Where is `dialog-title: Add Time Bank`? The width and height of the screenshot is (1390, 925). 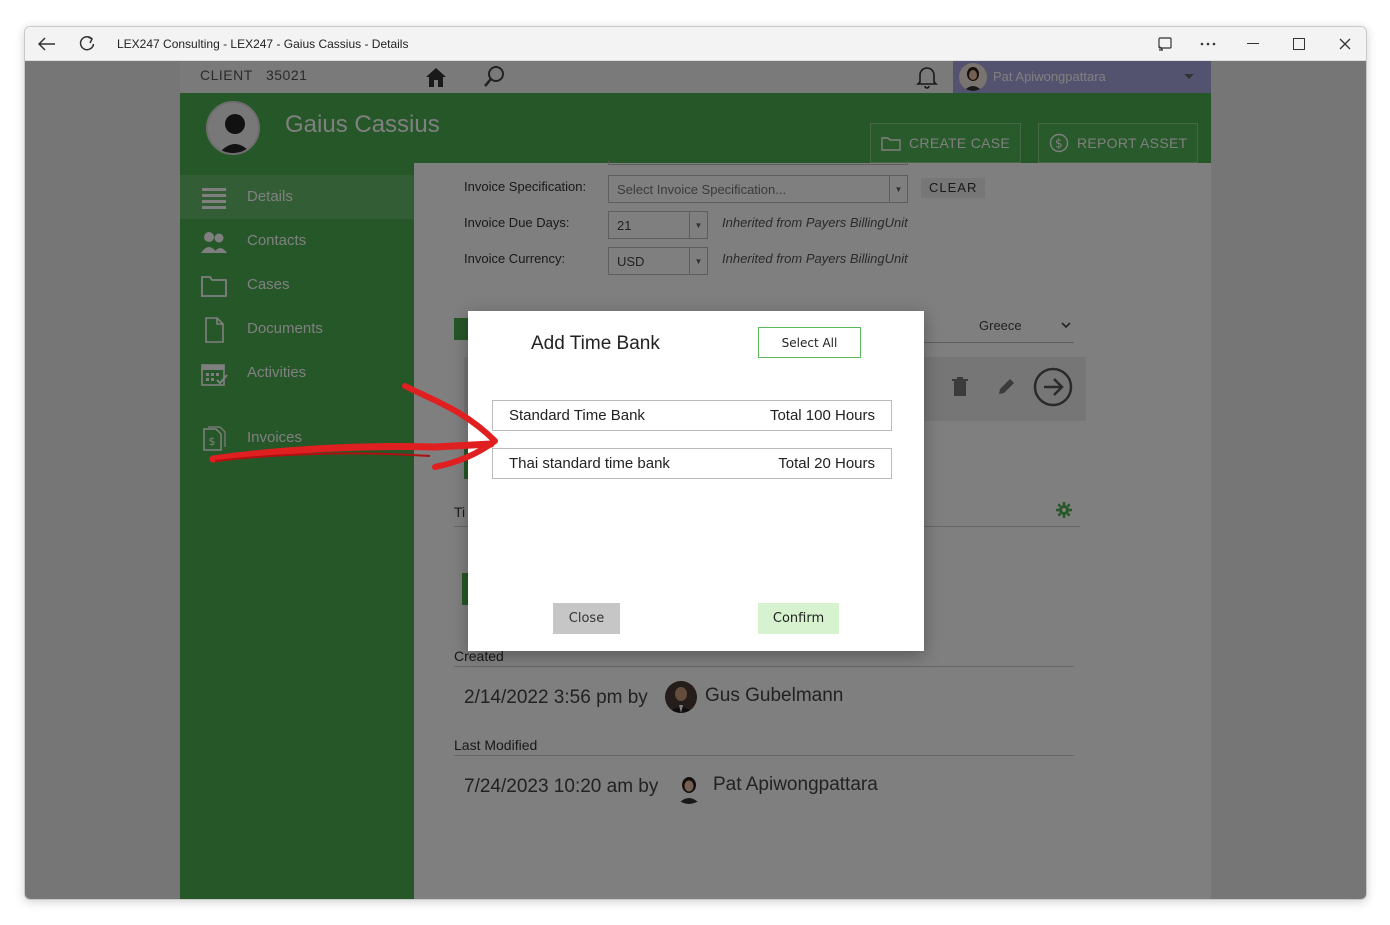
dialog-title: Add Time Bank is located at coordinates (595, 343).